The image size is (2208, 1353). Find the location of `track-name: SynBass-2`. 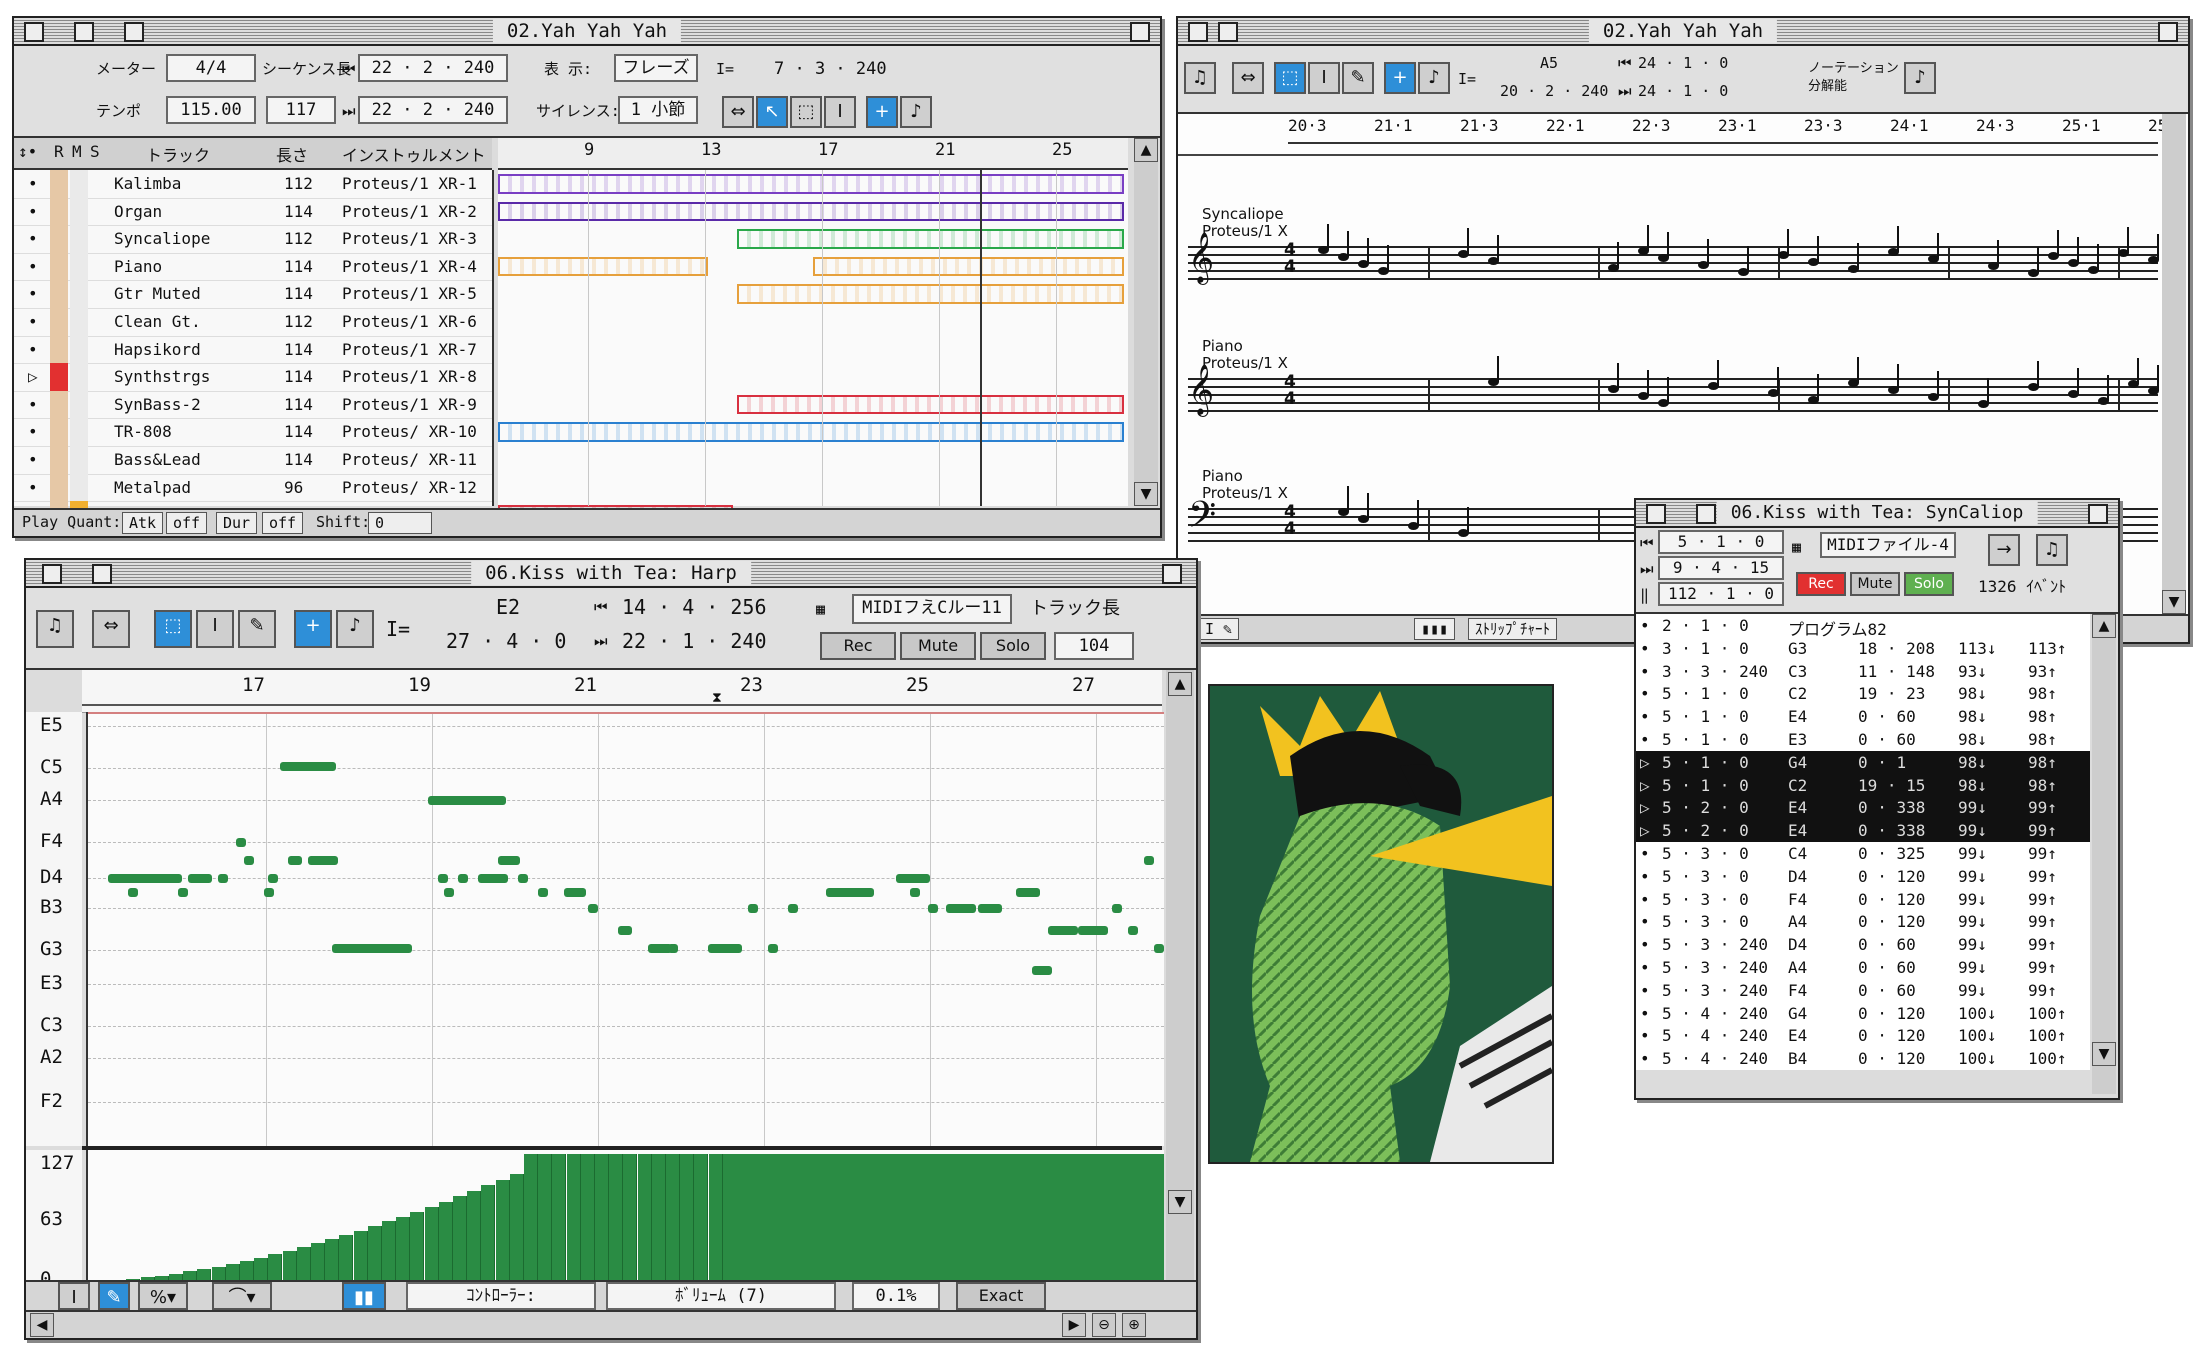

track-name: SynBass-2 is located at coordinates (157, 404).